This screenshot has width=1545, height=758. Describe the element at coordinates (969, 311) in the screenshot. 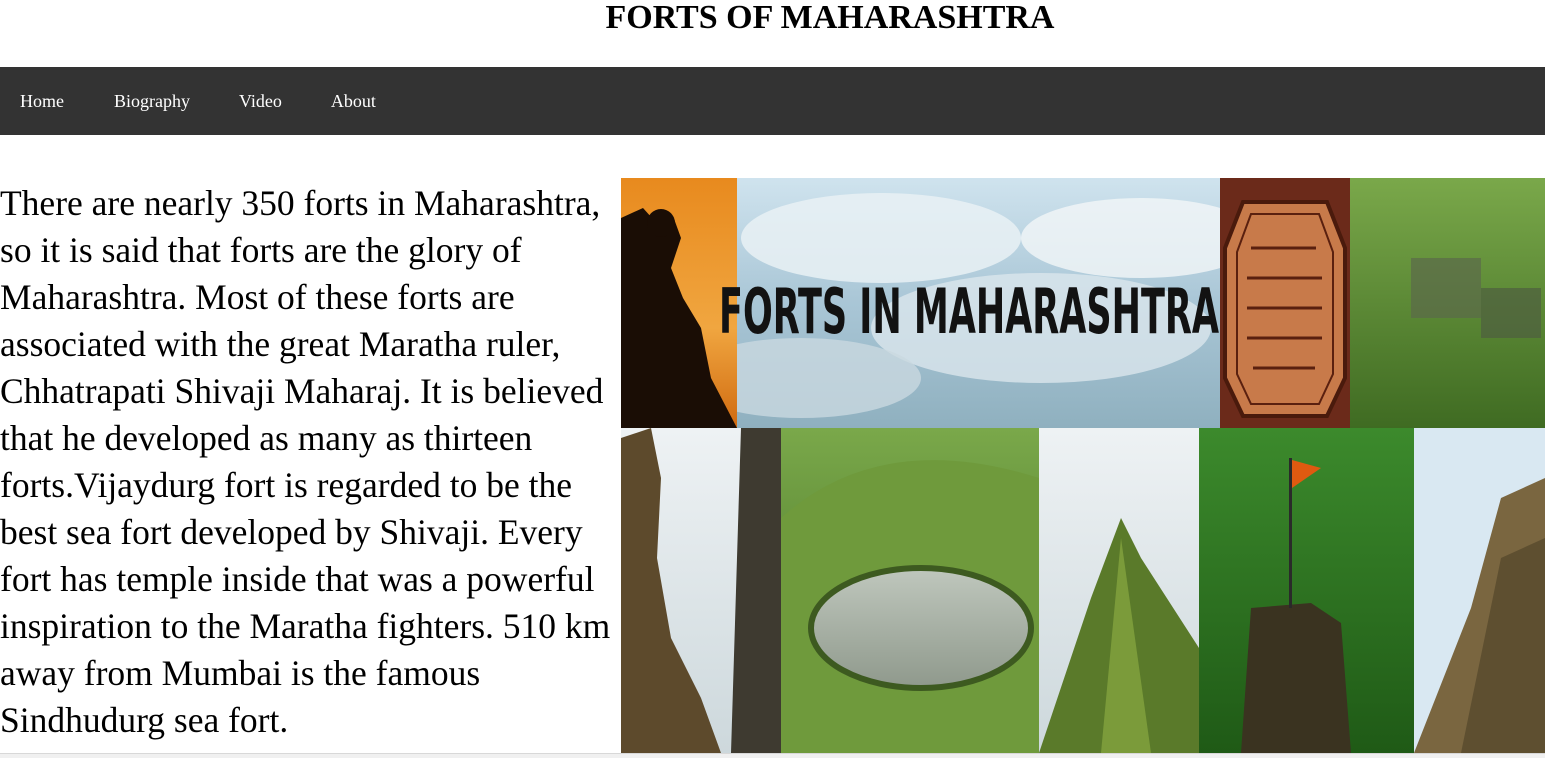

I see `banner-caption: FORTS IN MAHARASHTRA` at that location.